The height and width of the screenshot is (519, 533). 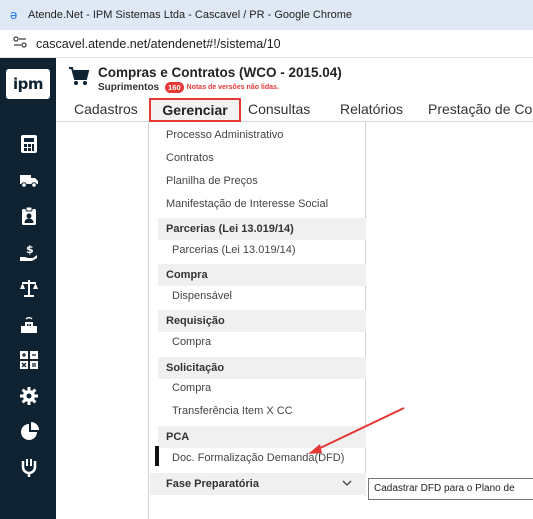 What do you see at coordinates (220, 72) in the screenshot?
I see `app-title: Compras e Contratos (WCO - 2015.04)` at bounding box center [220, 72].